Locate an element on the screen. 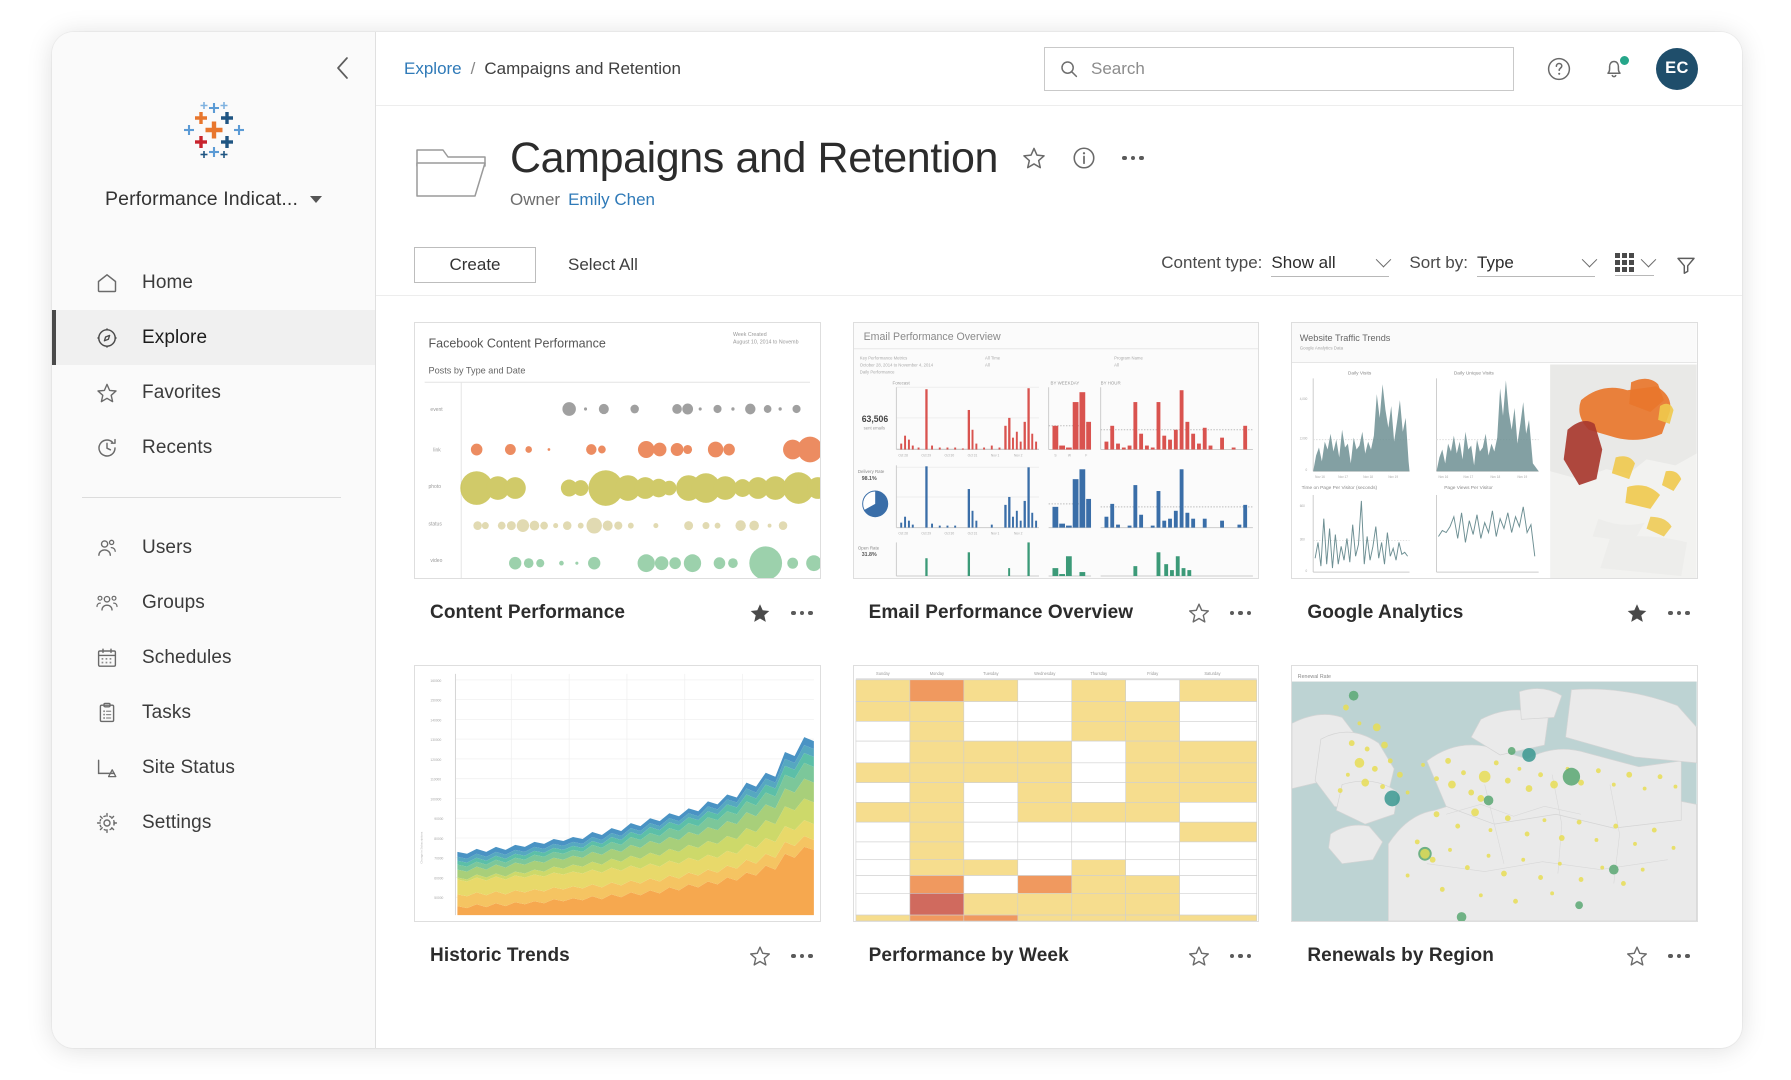  card-title: Performance by Week is located at coordinates (968, 956).